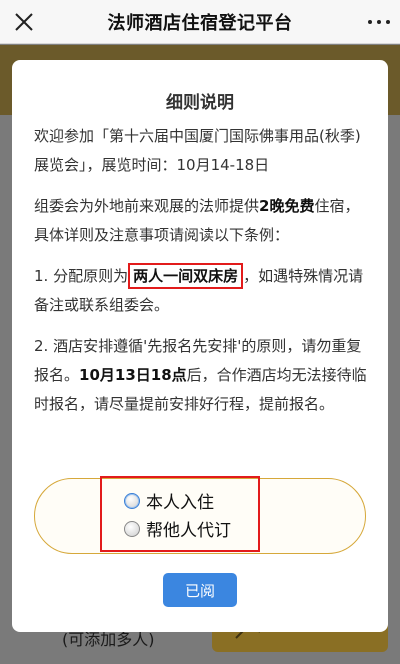 The width and height of the screenshot is (400, 664). What do you see at coordinates (24, 22) in the screenshot?
I see `close-icon` at bounding box center [24, 22].